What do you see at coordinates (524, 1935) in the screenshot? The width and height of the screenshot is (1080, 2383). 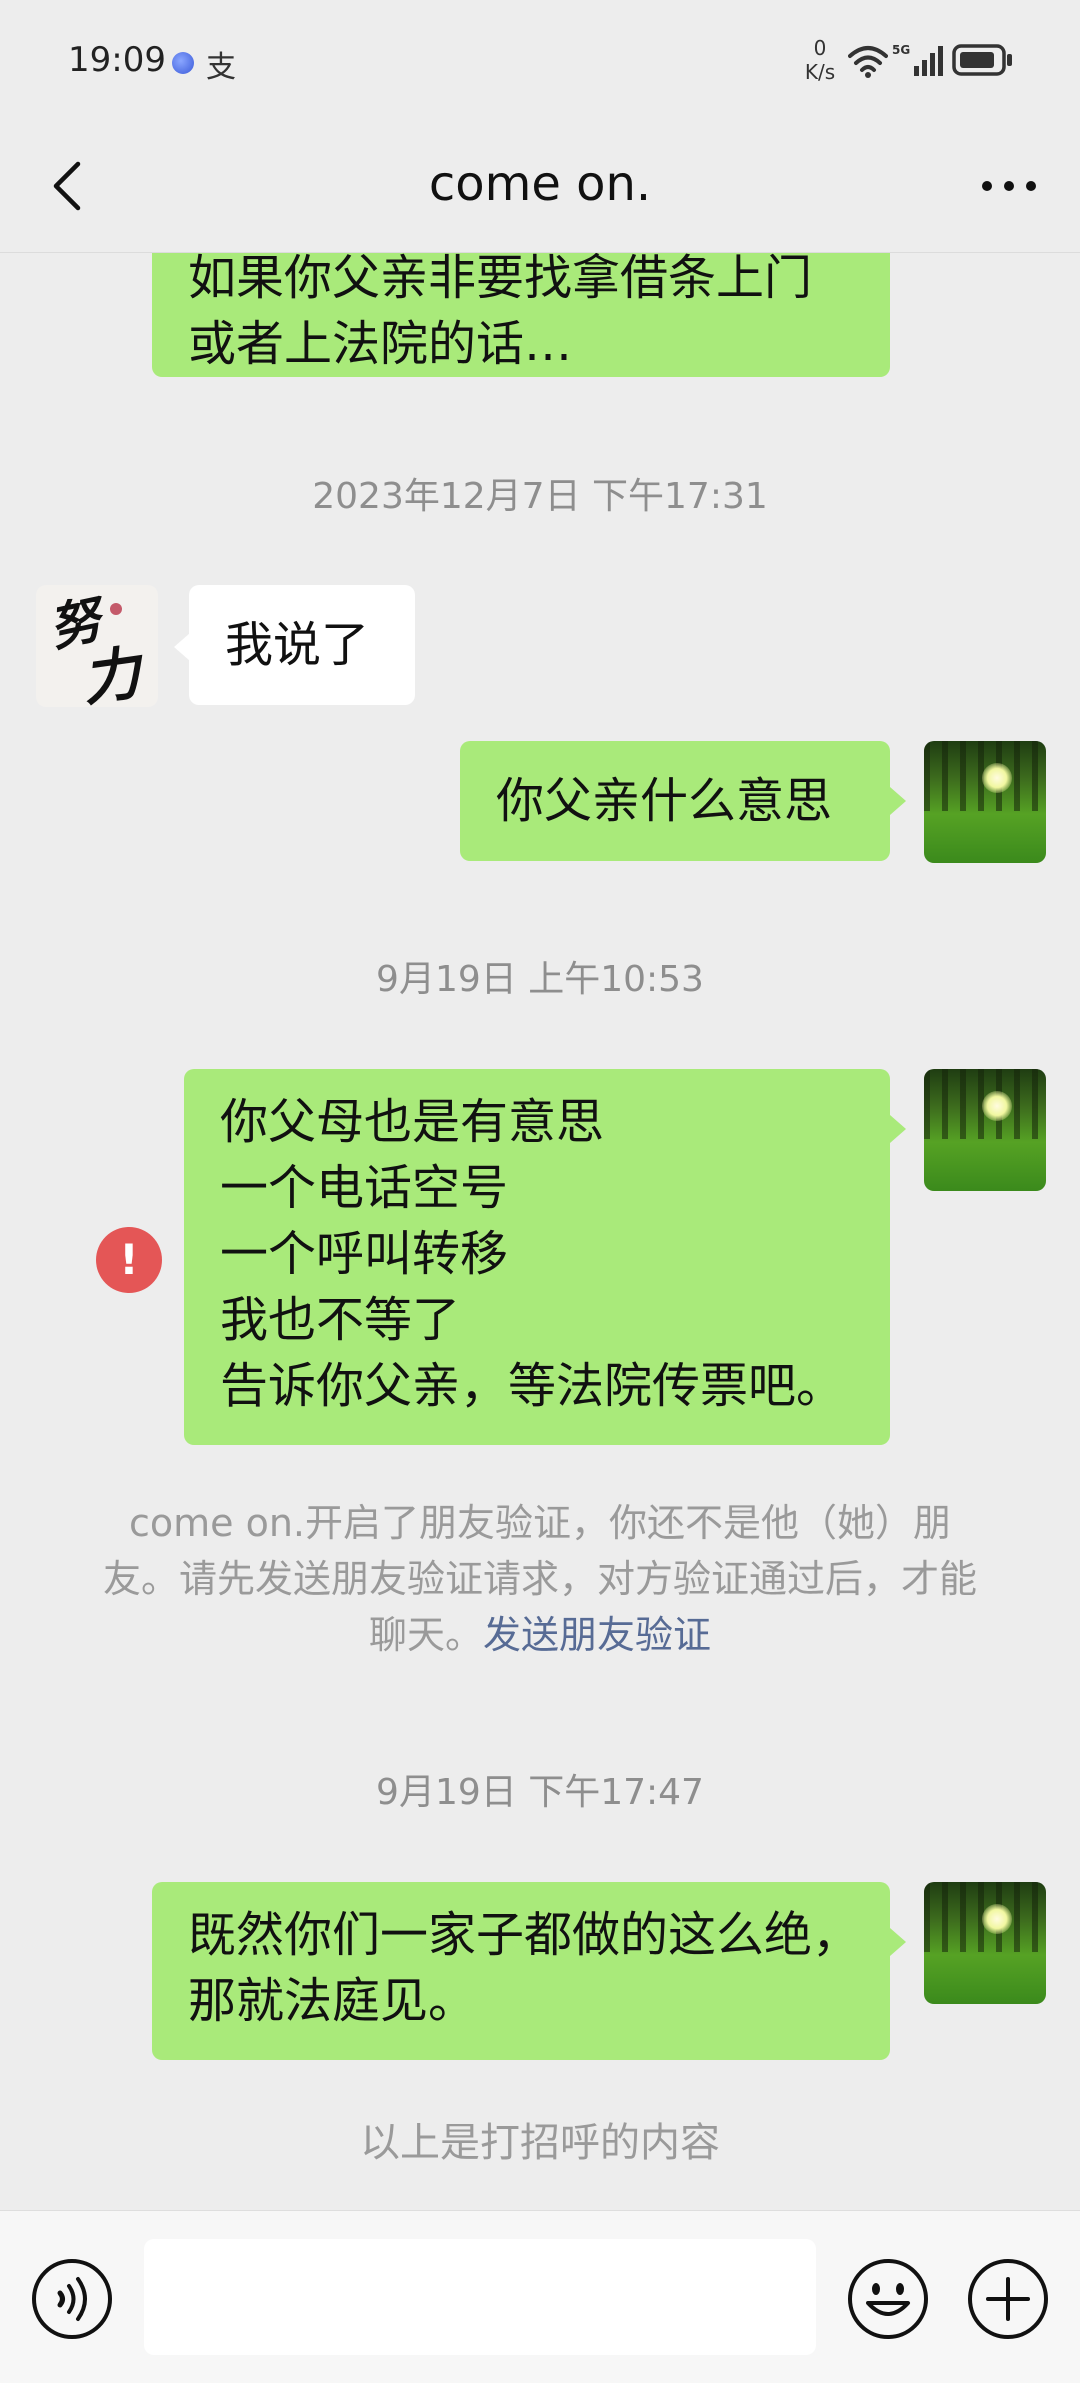 I see `message-line: 既然你们一家子都做的这么绝，` at bounding box center [524, 1935].